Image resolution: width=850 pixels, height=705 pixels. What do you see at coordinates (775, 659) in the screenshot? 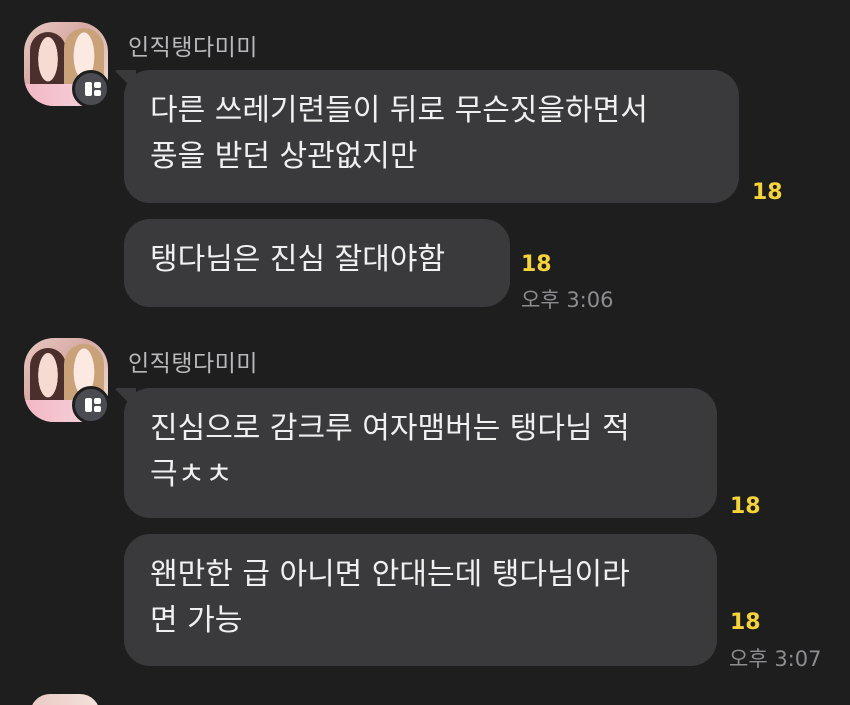
I see `message-time: 오후 3:07` at bounding box center [775, 659].